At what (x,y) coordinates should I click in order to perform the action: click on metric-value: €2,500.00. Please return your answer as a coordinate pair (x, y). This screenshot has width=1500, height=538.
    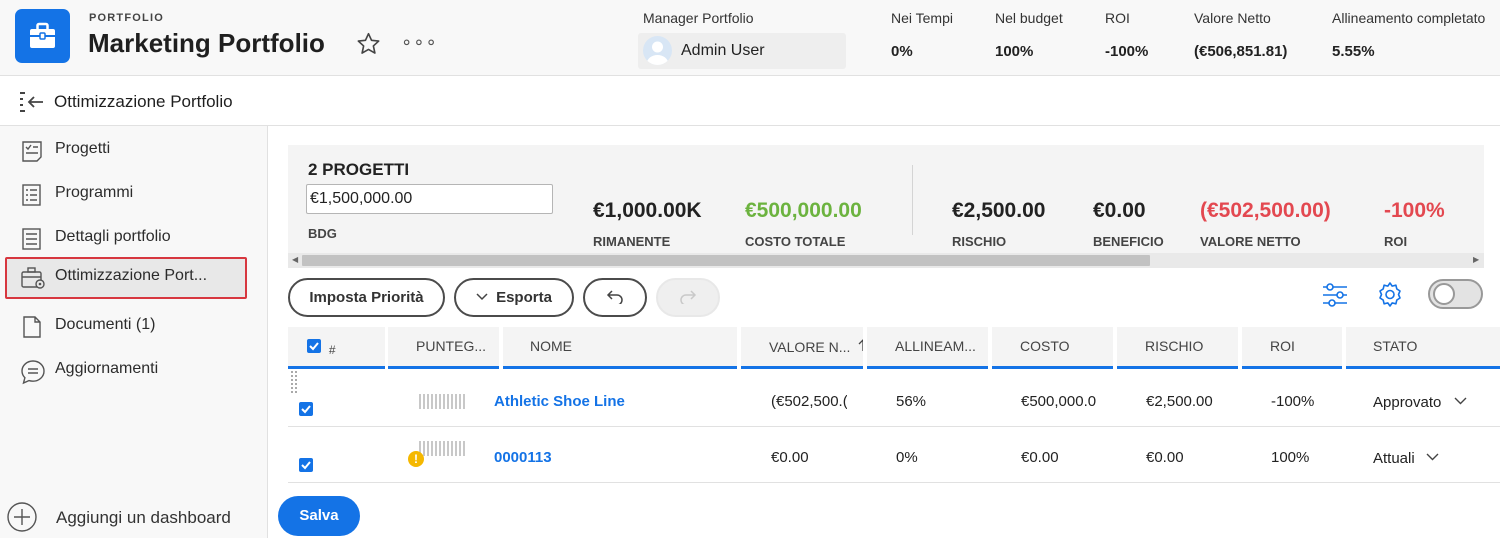
    Looking at the image, I should click on (999, 210).